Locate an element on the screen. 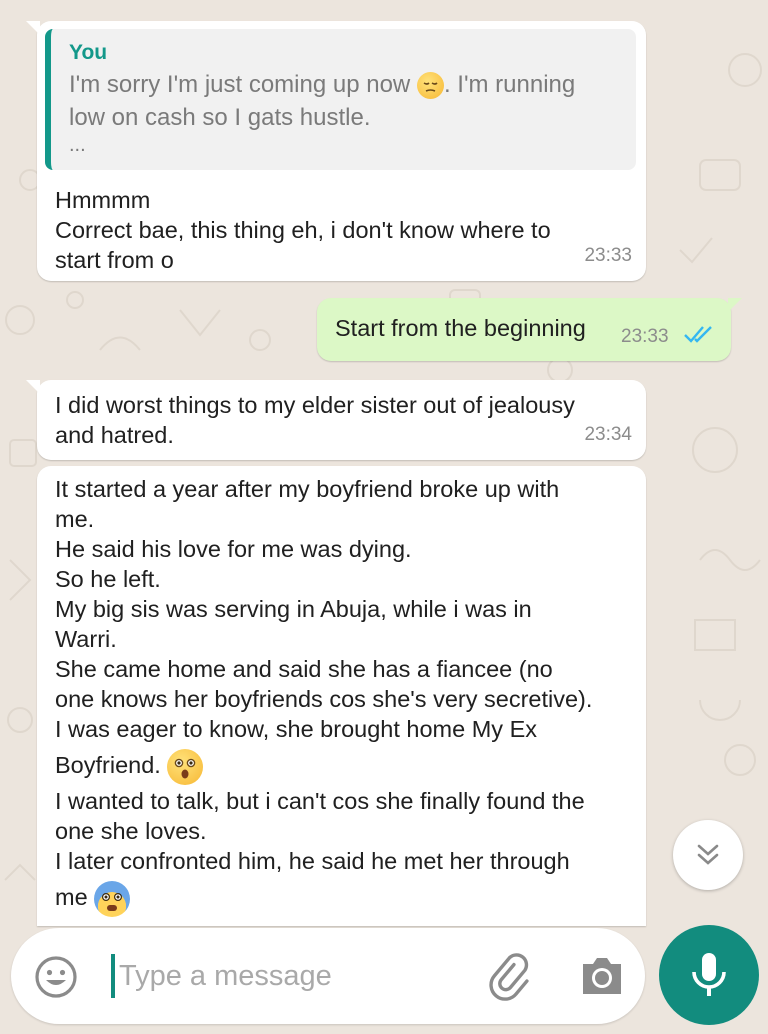  camera-icon is located at coordinates (602, 978).